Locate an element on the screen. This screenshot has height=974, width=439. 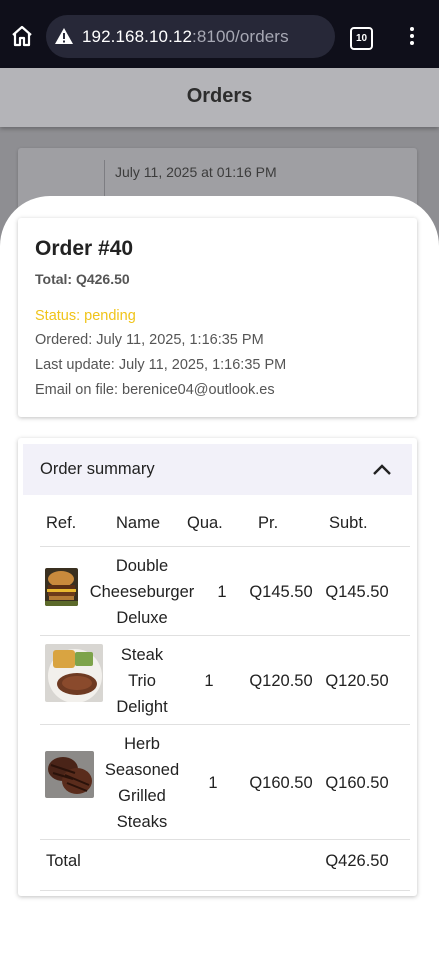
item-name-line: Herb is located at coordinates (142, 744).